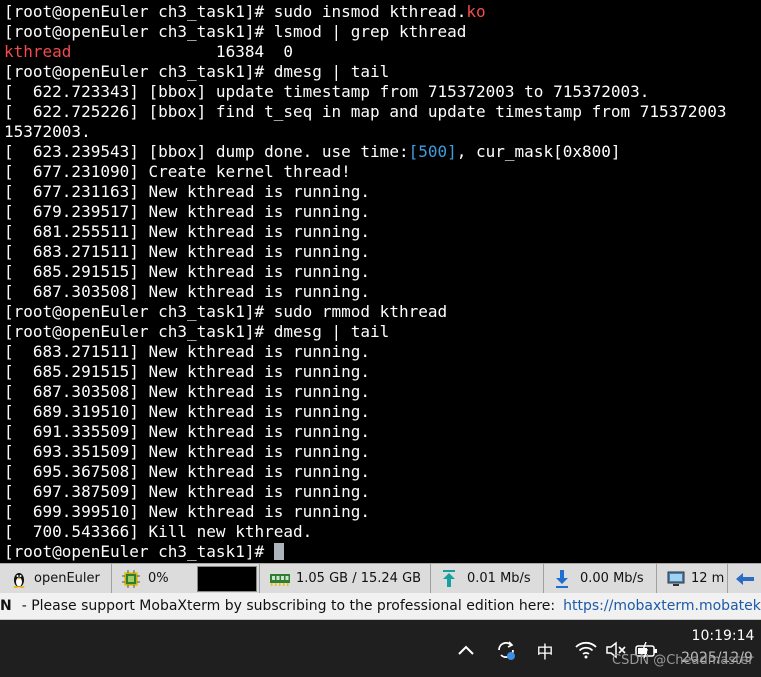 The height and width of the screenshot is (677, 761). I want to click on terminal-line: [ 681.255511] New kthread is running., so click(187, 232).